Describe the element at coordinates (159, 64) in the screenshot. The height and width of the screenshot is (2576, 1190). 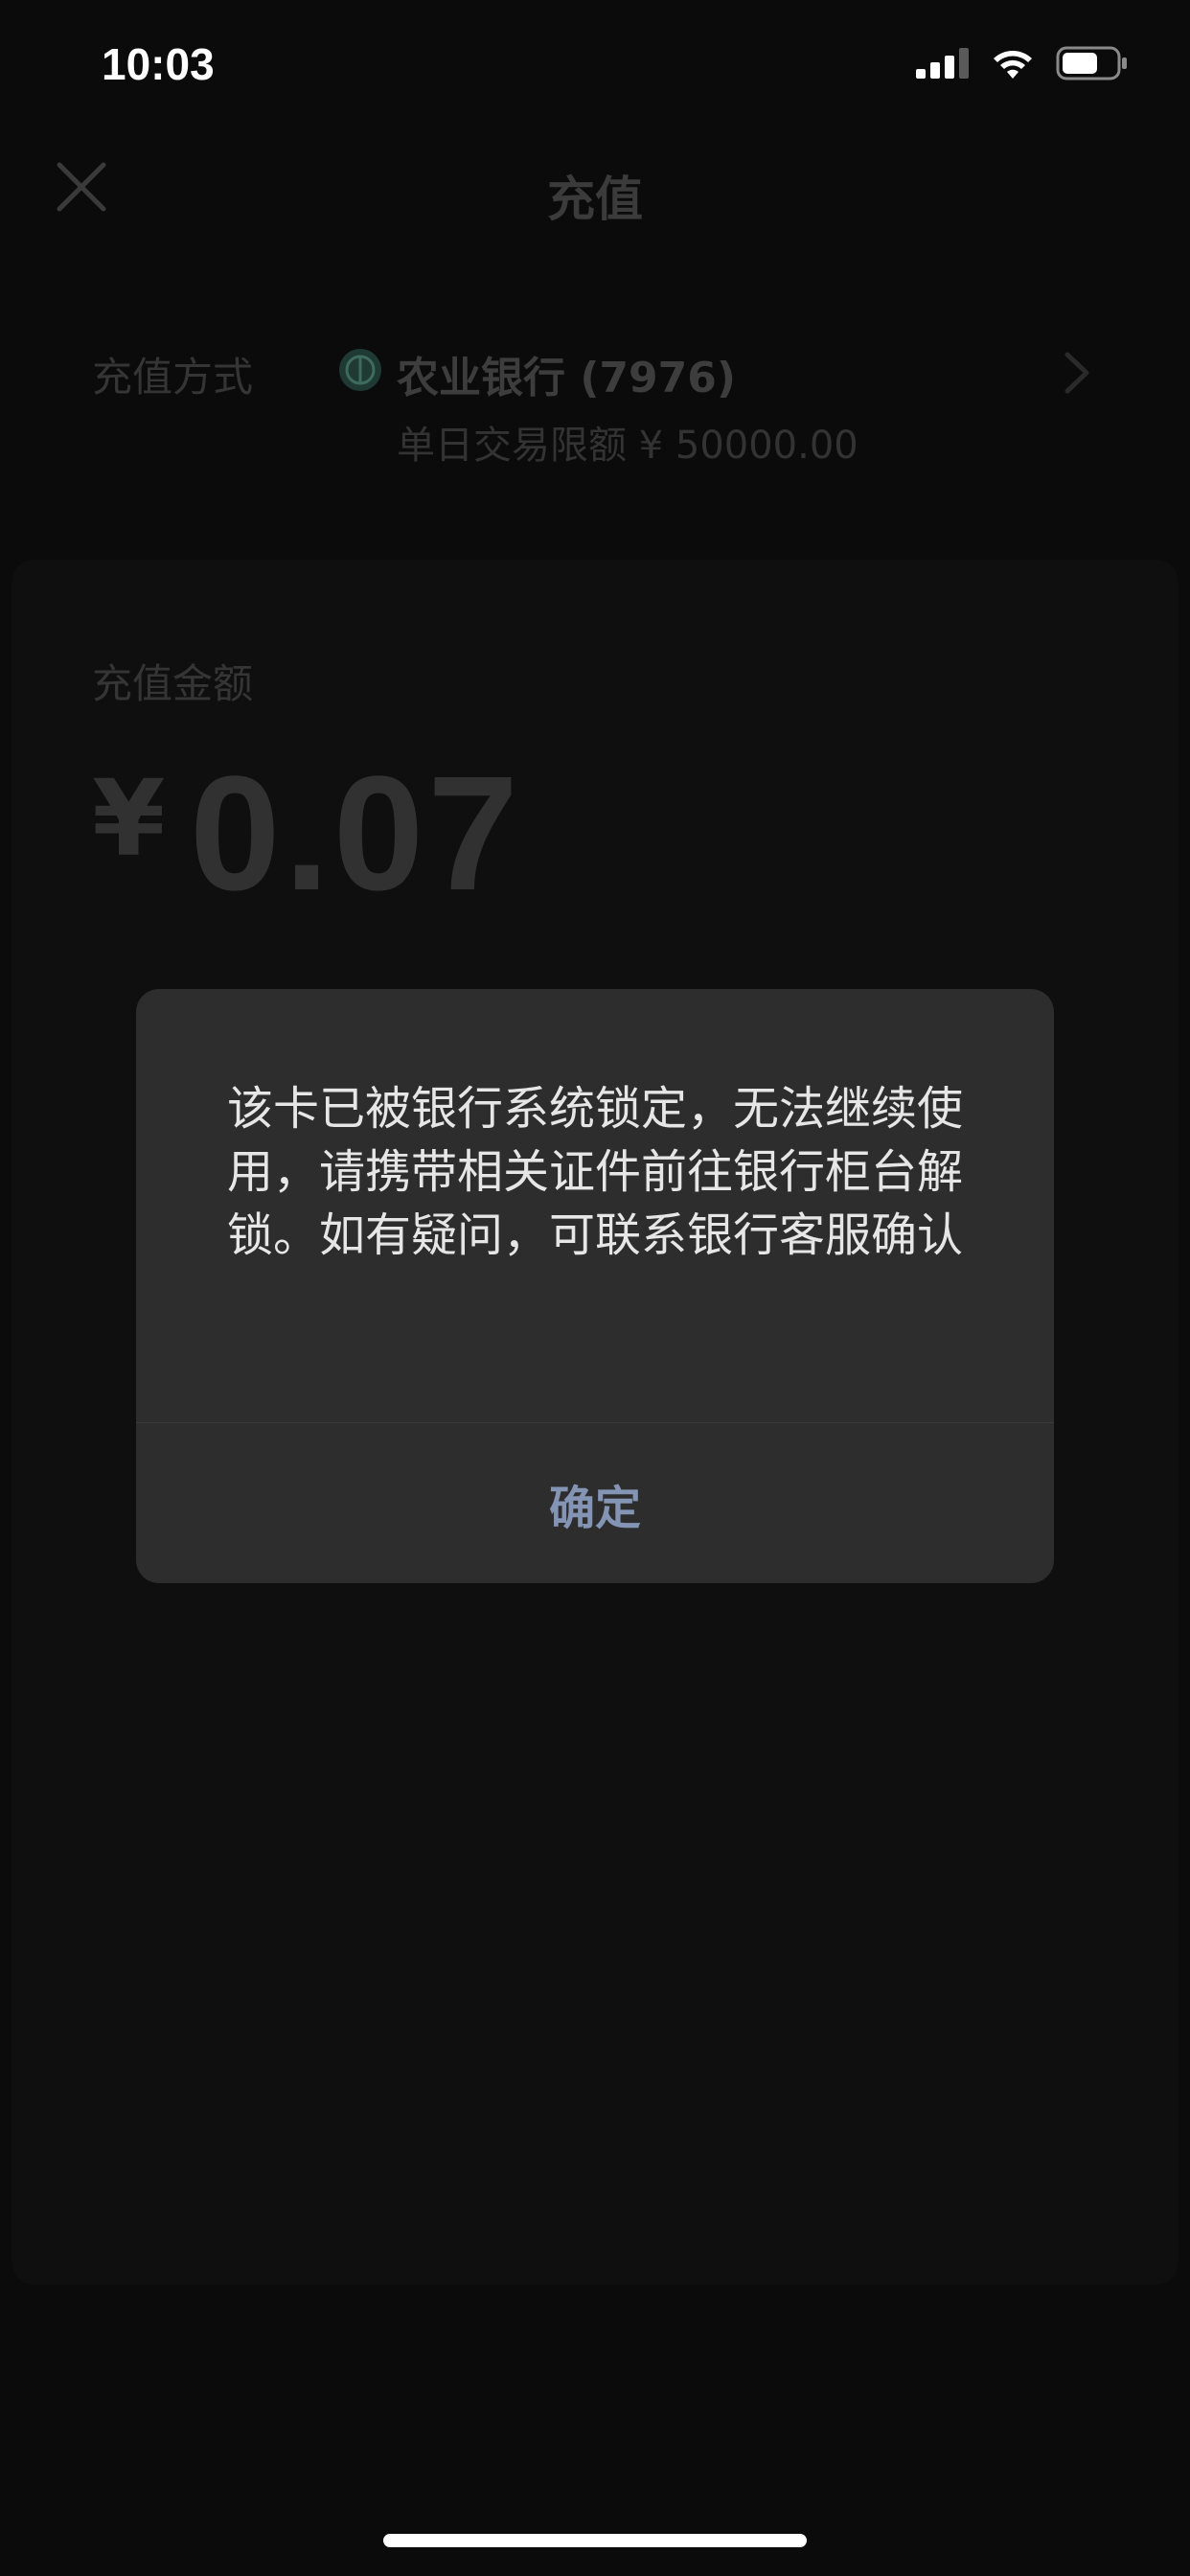
I see `status-time: 10:03` at that location.